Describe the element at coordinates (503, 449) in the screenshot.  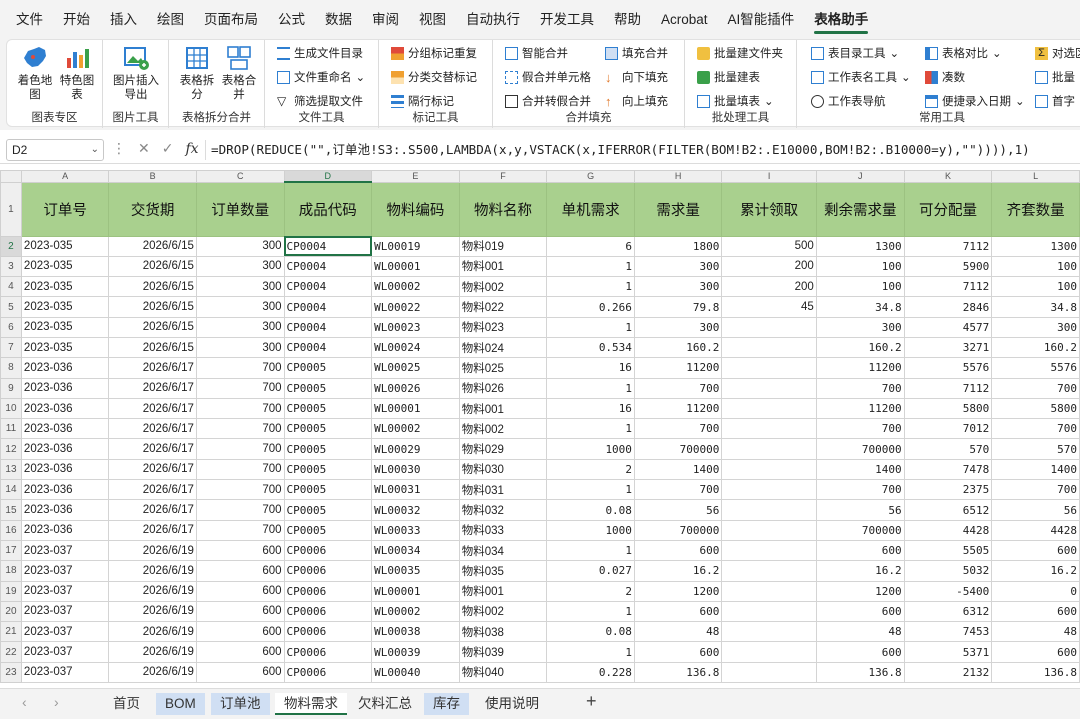
I see `table-cell: 物料029` at that location.